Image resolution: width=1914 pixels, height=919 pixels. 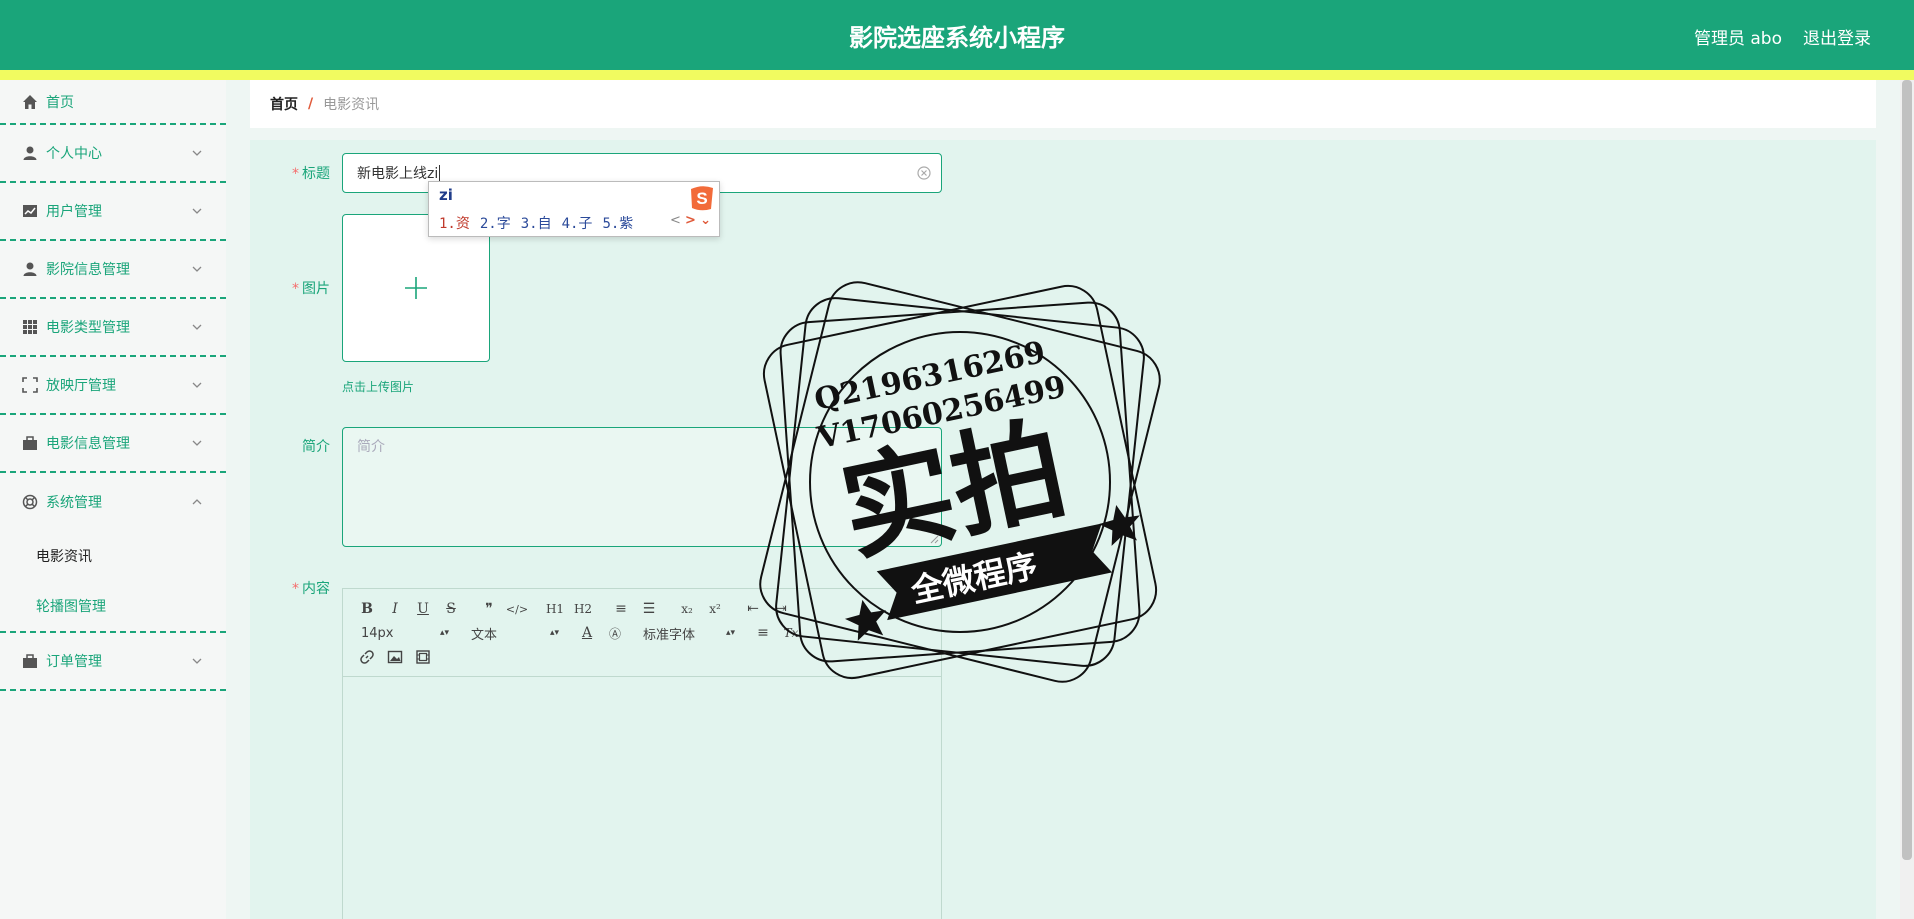 What do you see at coordinates (403, 633) in the screenshot?
I see `font-size-select: 14px ▴▾` at bounding box center [403, 633].